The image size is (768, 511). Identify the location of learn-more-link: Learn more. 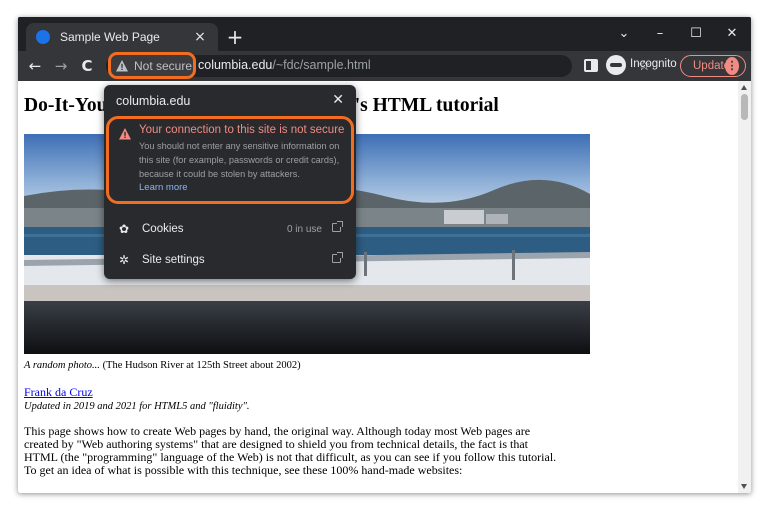
(240, 187).